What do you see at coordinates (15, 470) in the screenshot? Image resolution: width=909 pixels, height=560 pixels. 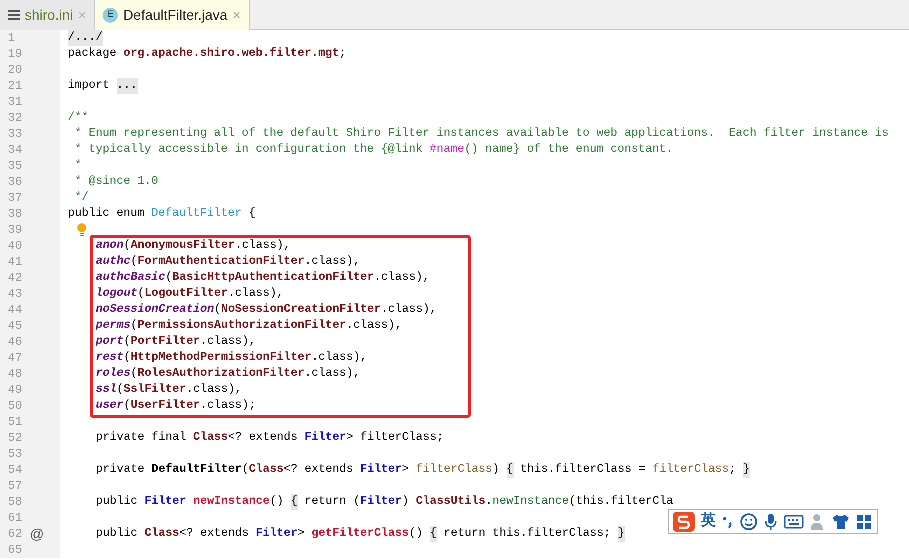 I see `line-number: 54` at bounding box center [15, 470].